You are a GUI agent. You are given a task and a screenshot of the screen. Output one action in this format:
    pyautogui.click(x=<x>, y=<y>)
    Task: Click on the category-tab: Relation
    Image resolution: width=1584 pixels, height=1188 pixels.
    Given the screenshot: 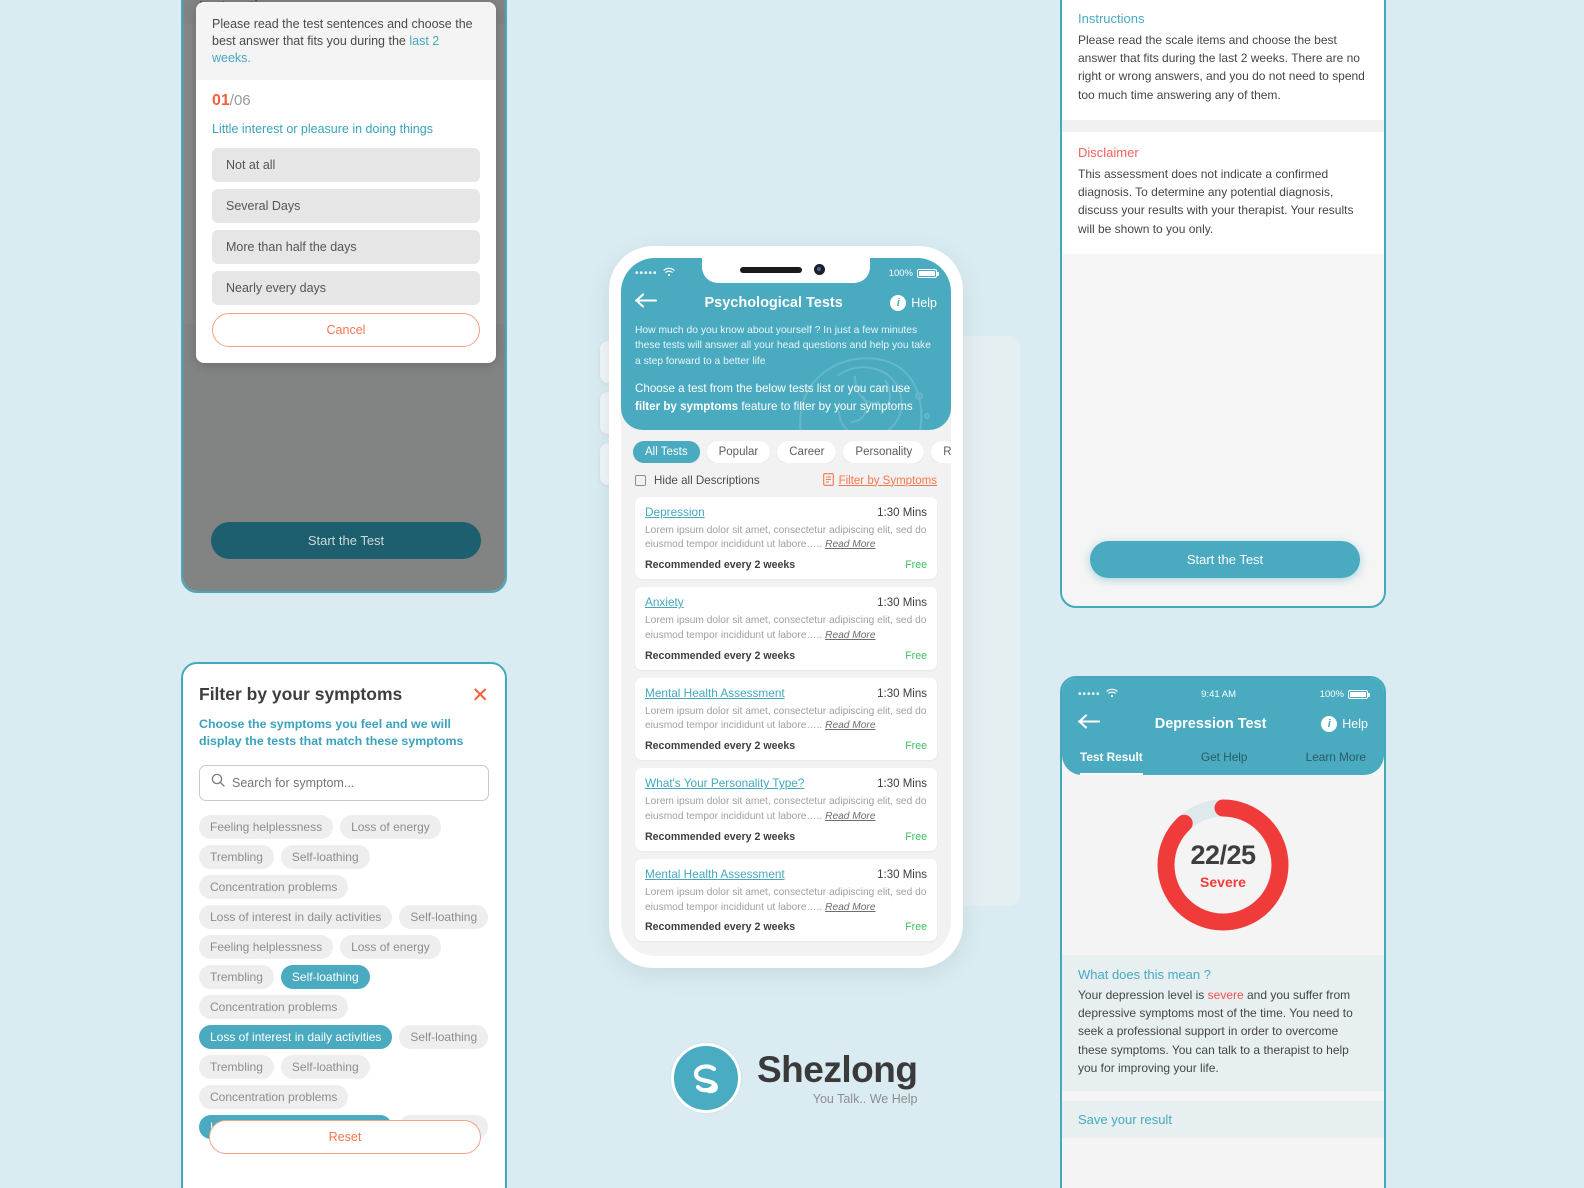 What is the action you would take?
    pyautogui.click(x=941, y=451)
    